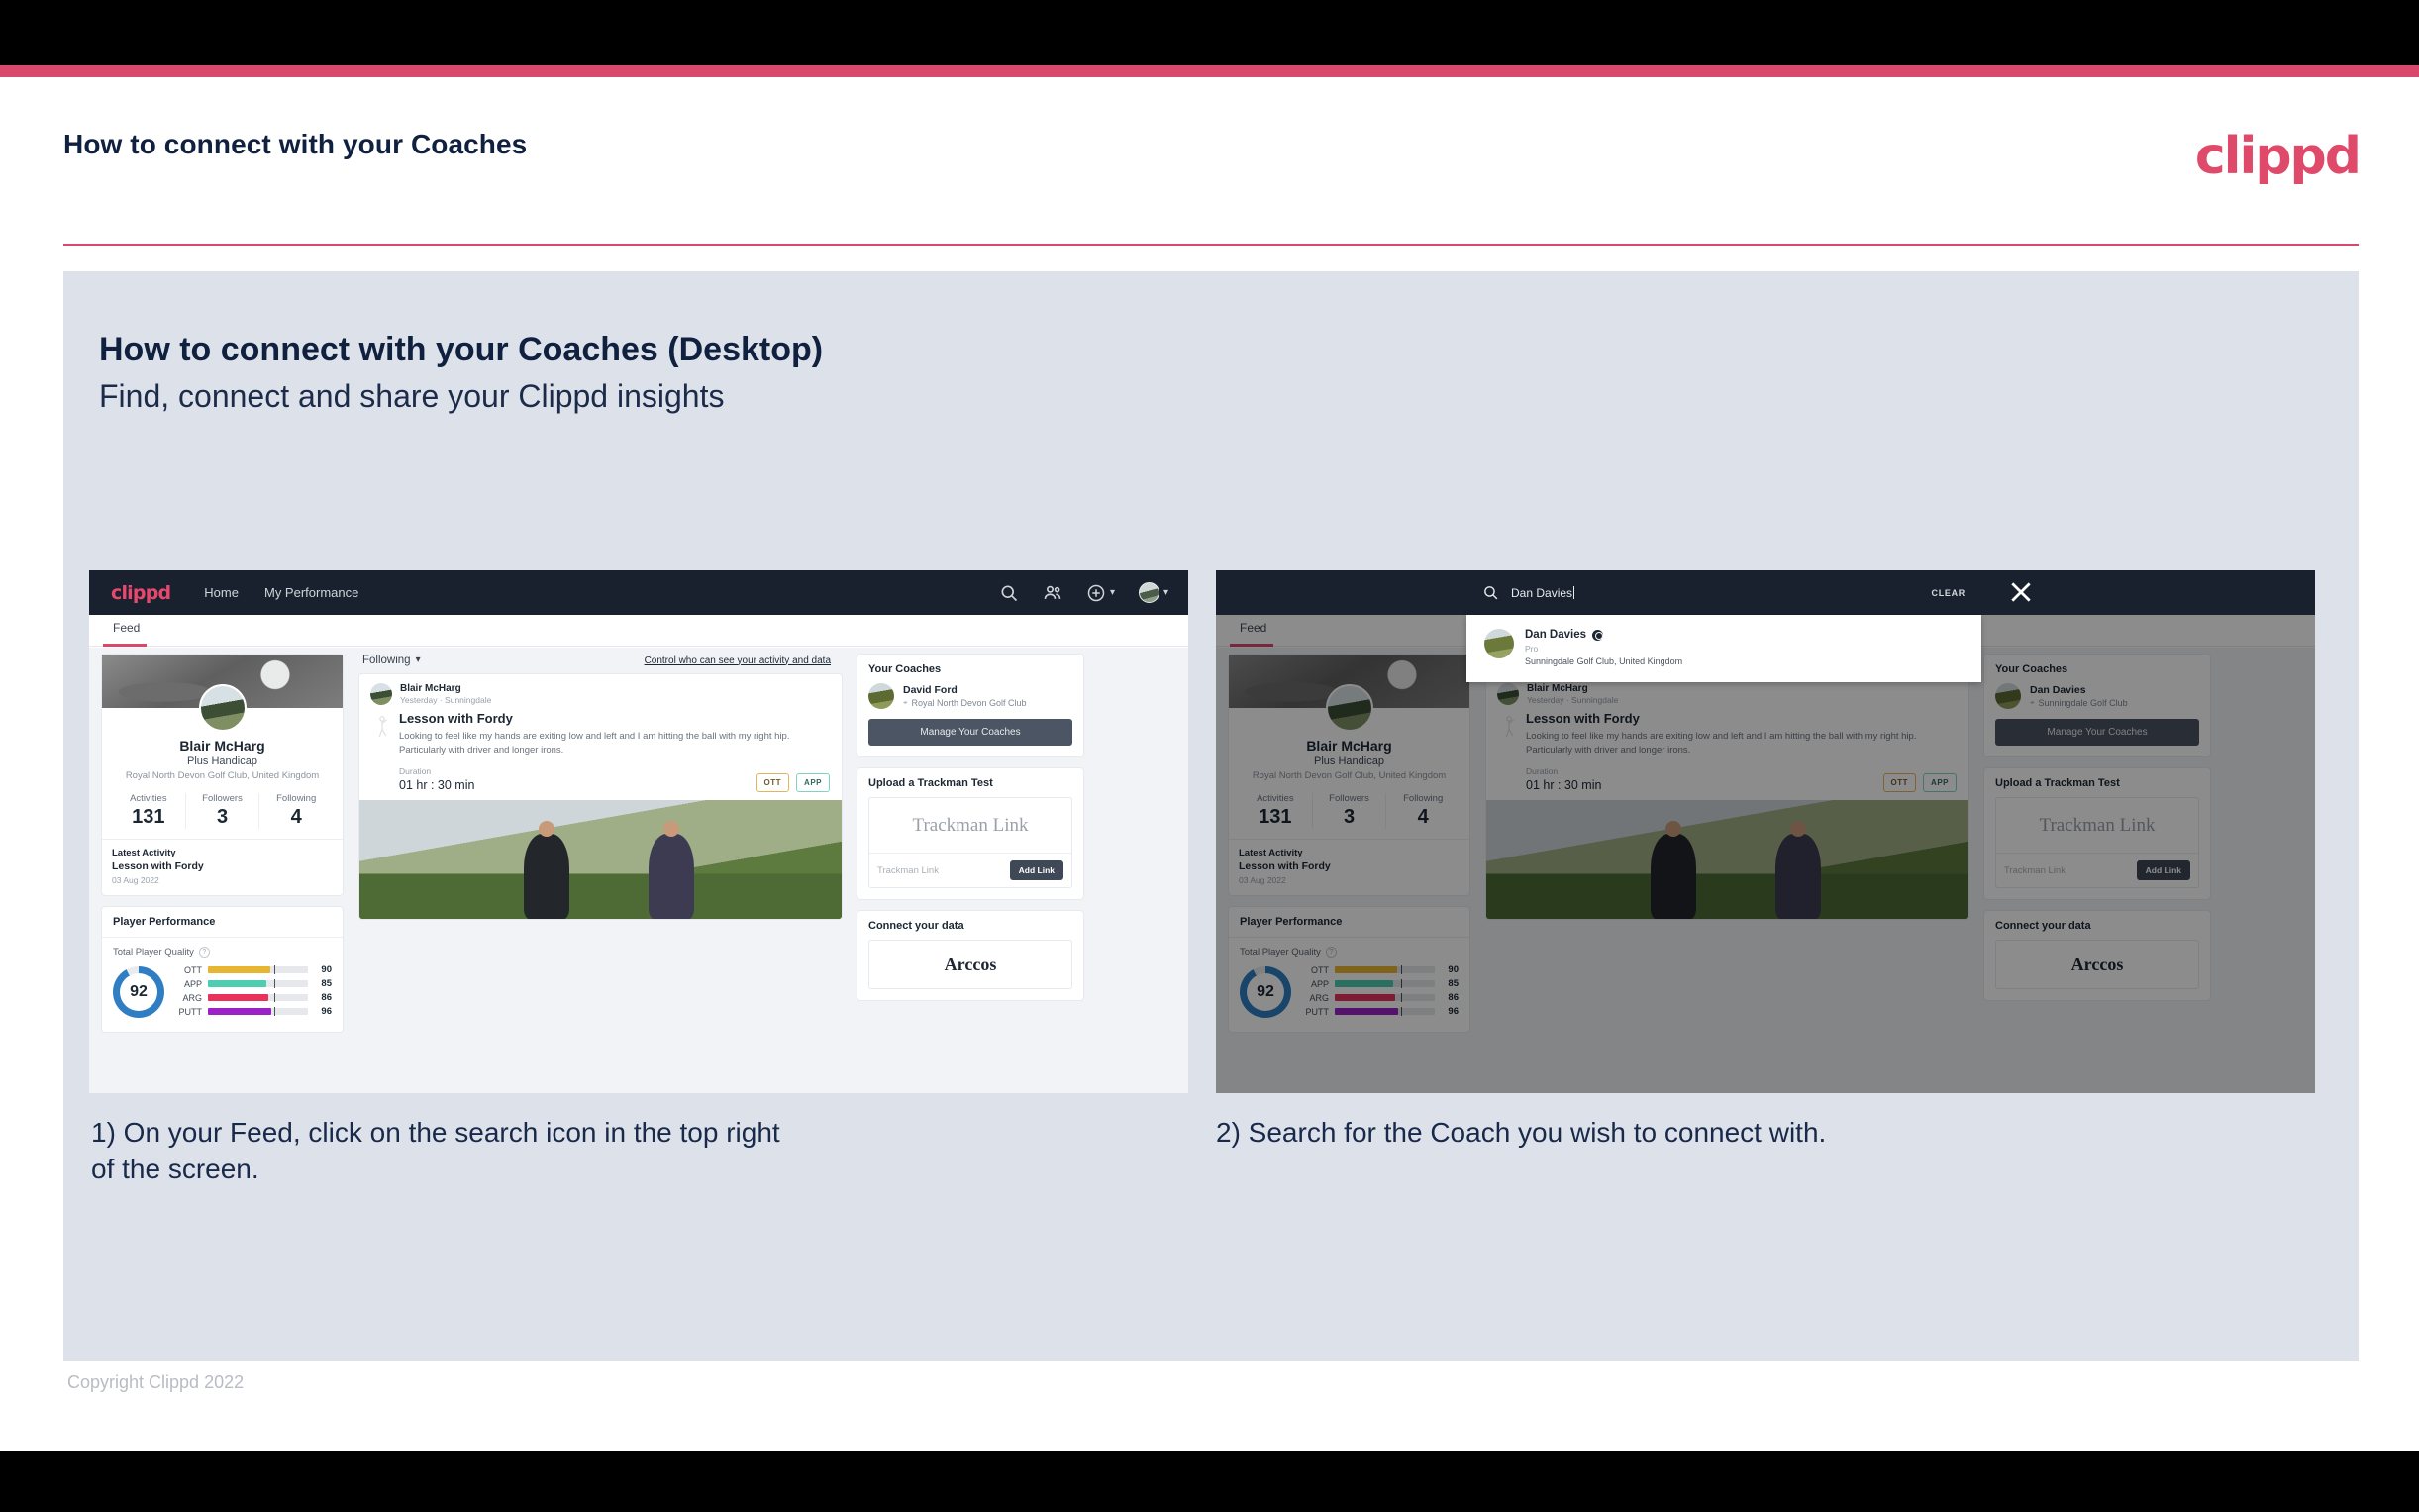 The width and height of the screenshot is (2419, 1512). I want to click on total-player-quality-label: Total Player Quality, so click(153, 952).